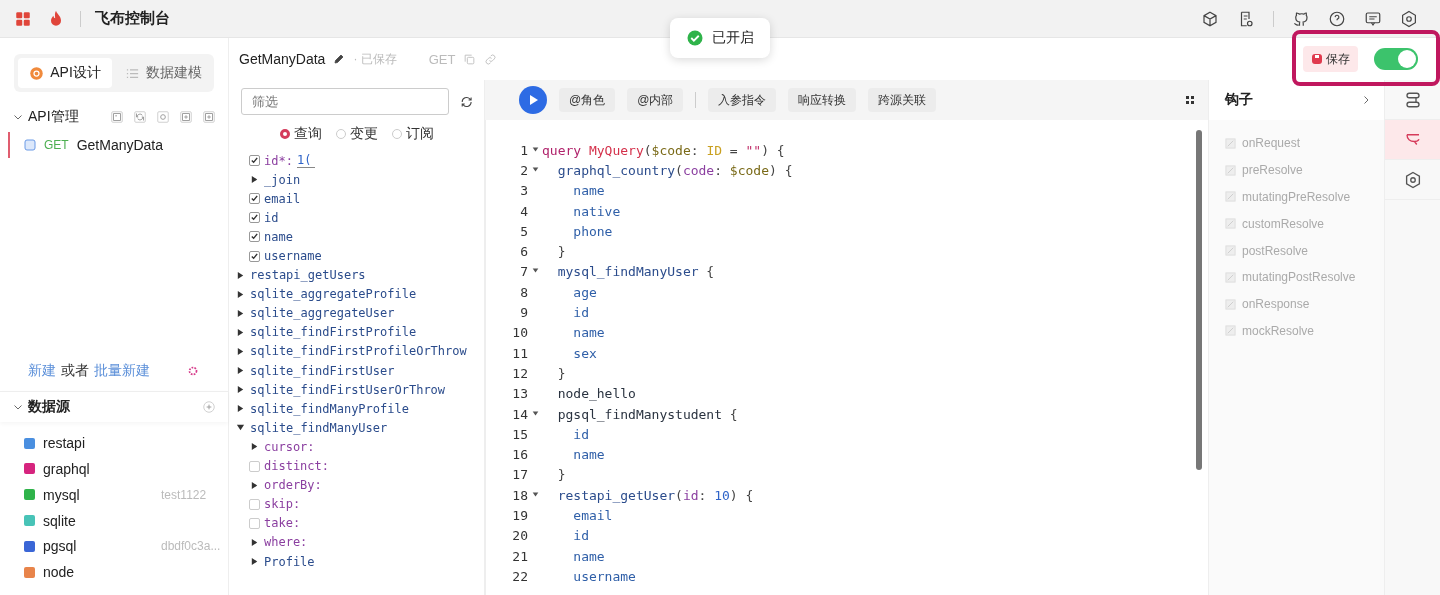  What do you see at coordinates (1337, 18) in the screenshot?
I see `help-icon` at bounding box center [1337, 18].